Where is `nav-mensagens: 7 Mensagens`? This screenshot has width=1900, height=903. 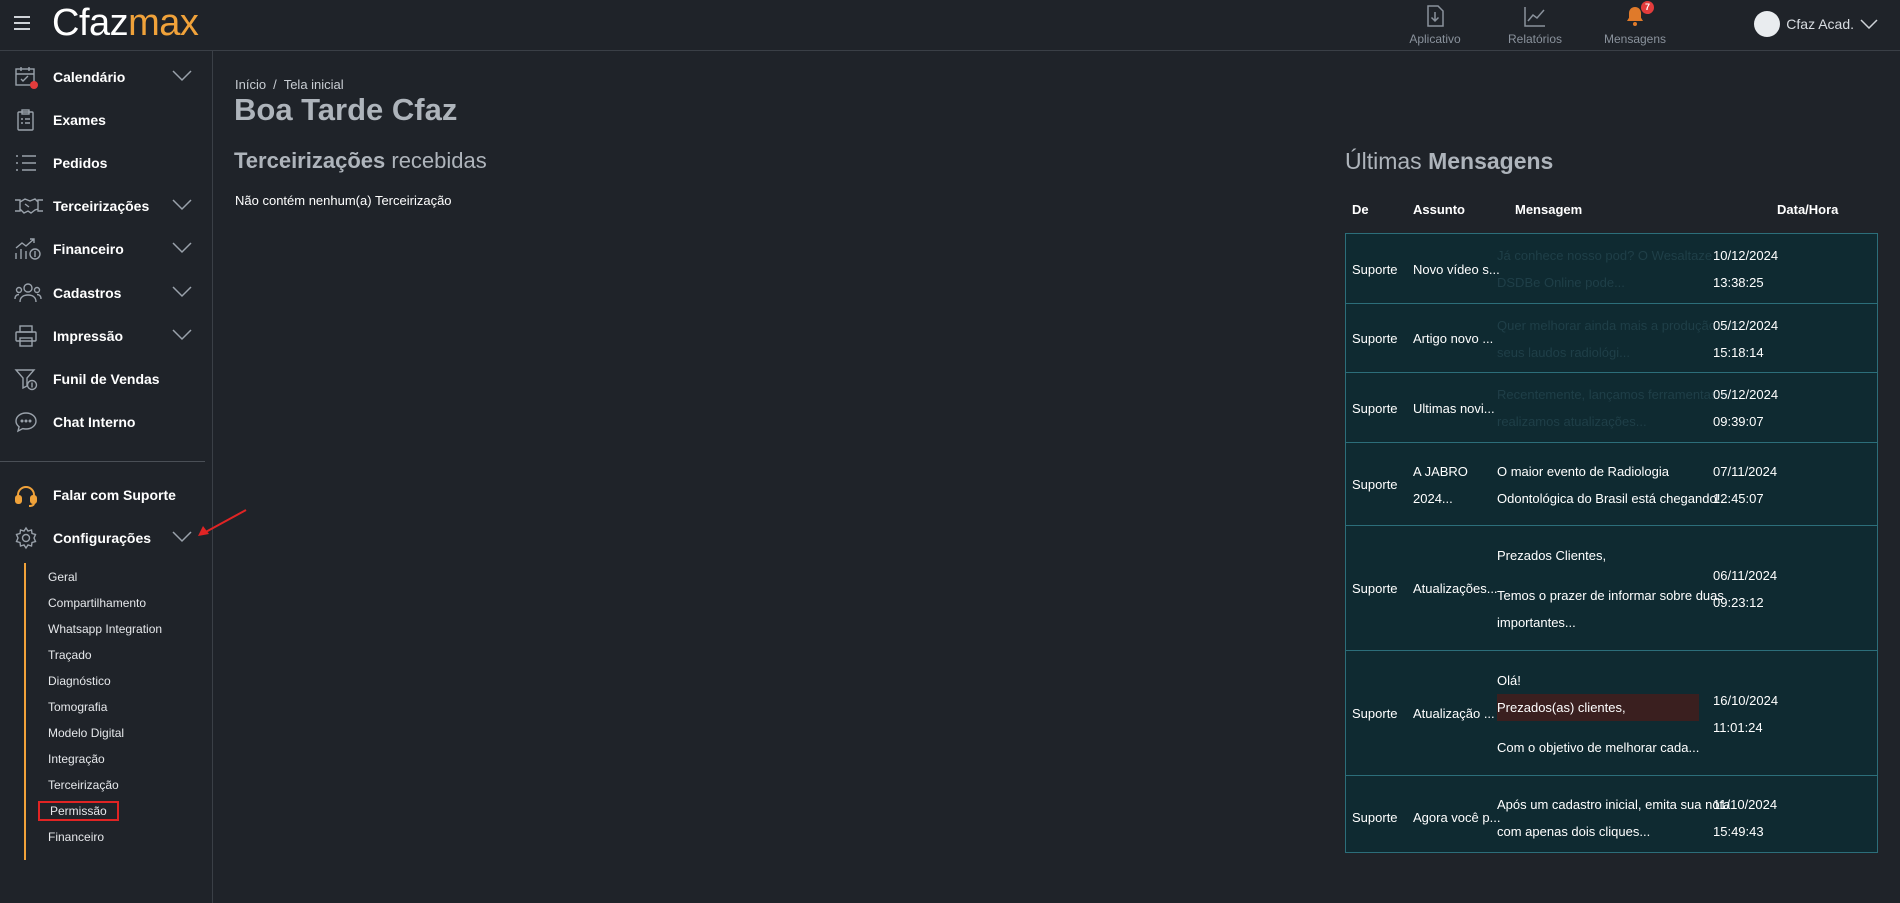
nav-mensagens: 7 Mensagens is located at coordinates (1635, 25).